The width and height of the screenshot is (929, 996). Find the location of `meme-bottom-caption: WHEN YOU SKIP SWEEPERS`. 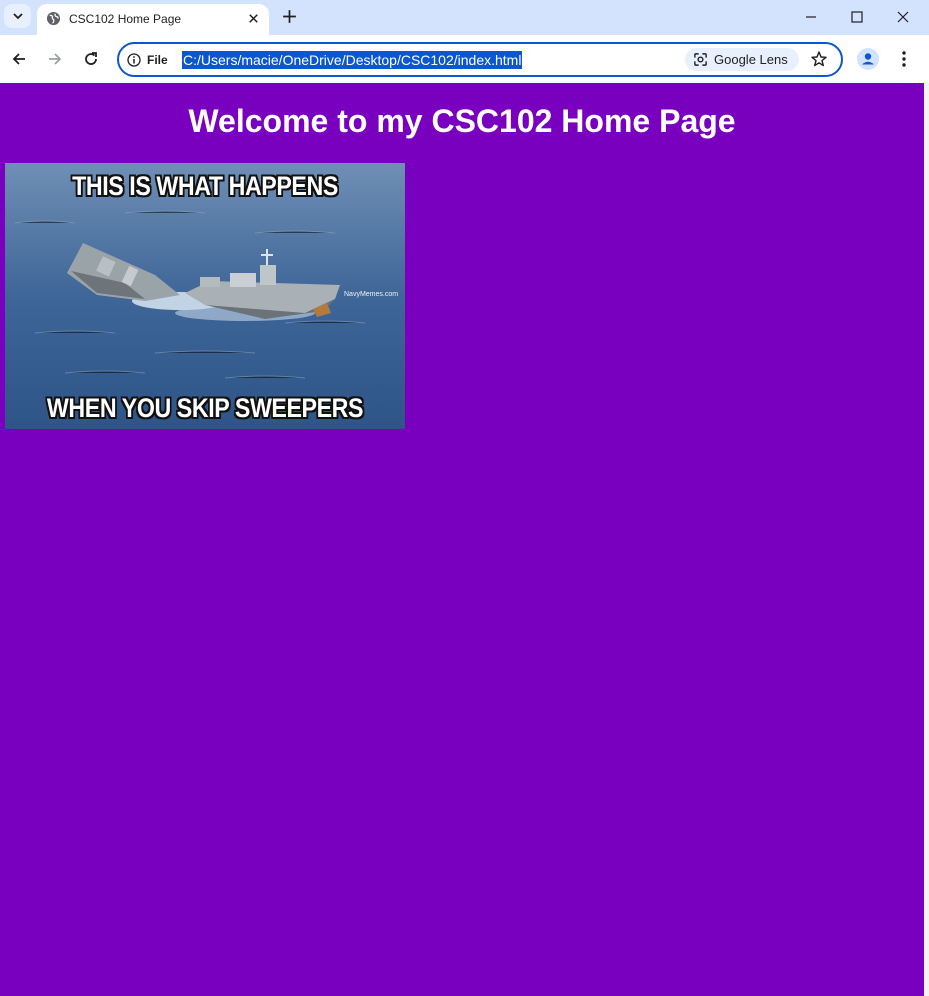

meme-bottom-caption: WHEN YOU SKIP SWEEPERS is located at coordinates (205, 408).